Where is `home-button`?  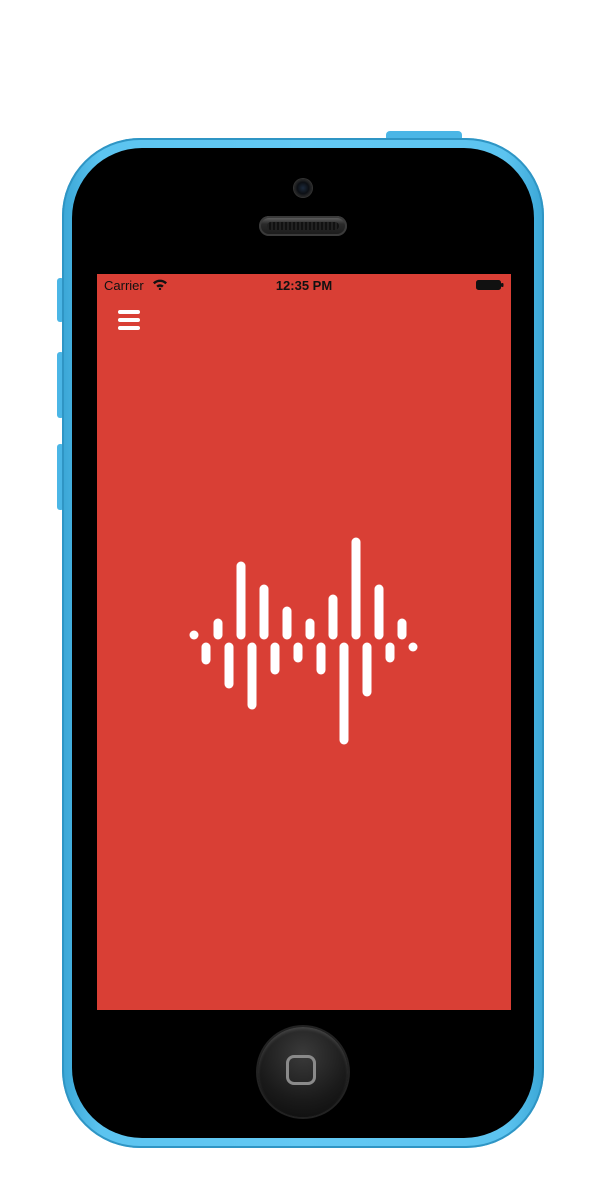
home-button is located at coordinates (303, 1072).